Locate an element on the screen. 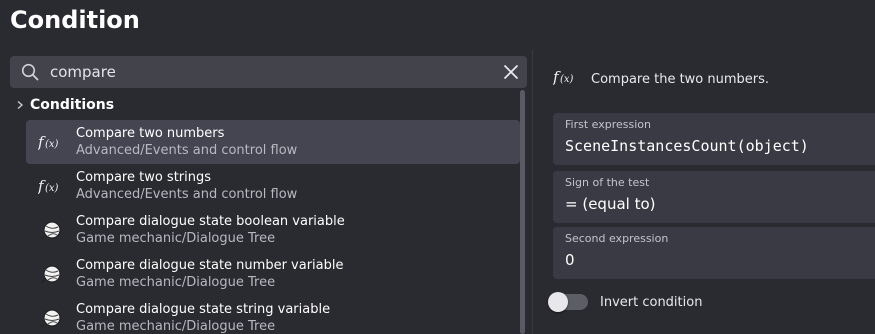 The width and height of the screenshot is (875, 334). toggle-knob is located at coordinates (558, 302).